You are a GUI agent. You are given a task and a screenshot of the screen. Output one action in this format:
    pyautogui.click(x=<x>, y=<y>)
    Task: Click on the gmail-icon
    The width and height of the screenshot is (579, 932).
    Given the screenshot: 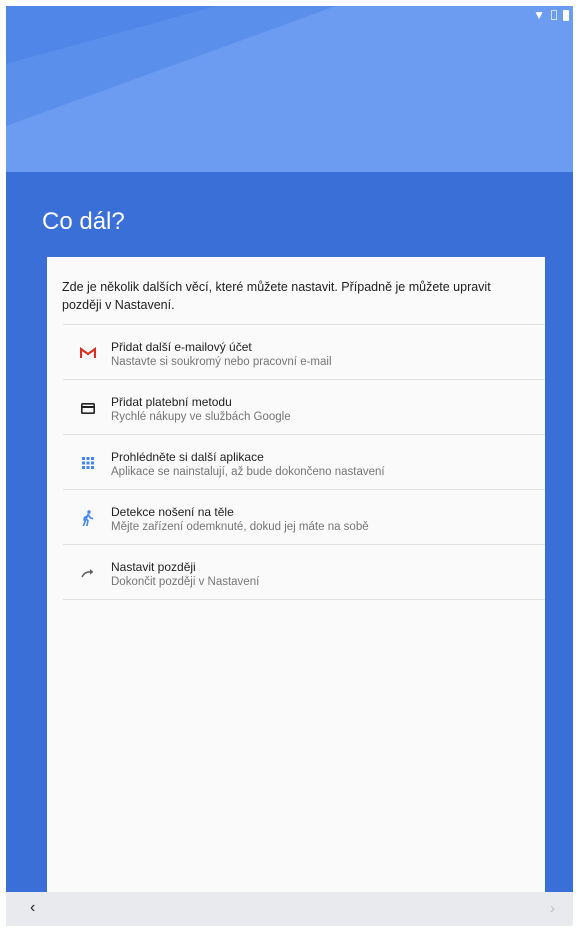 What is the action you would take?
    pyautogui.click(x=88, y=353)
    